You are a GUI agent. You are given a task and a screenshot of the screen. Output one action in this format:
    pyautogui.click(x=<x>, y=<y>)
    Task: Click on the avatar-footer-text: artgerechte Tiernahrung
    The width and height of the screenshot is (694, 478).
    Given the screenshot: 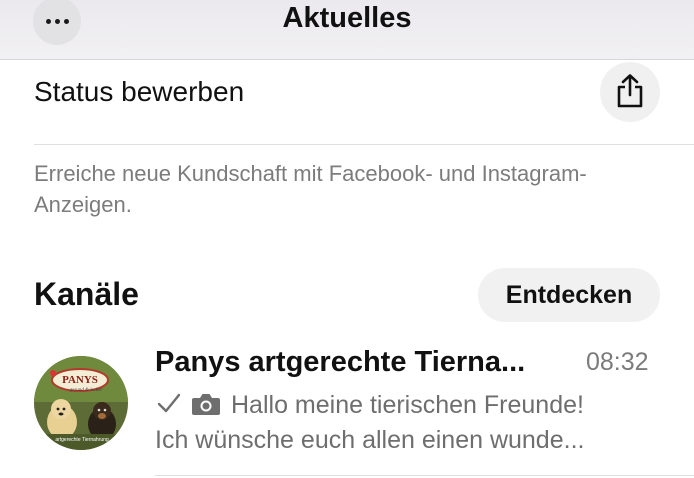 What is the action you would take?
    pyautogui.click(x=82, y=440)
    